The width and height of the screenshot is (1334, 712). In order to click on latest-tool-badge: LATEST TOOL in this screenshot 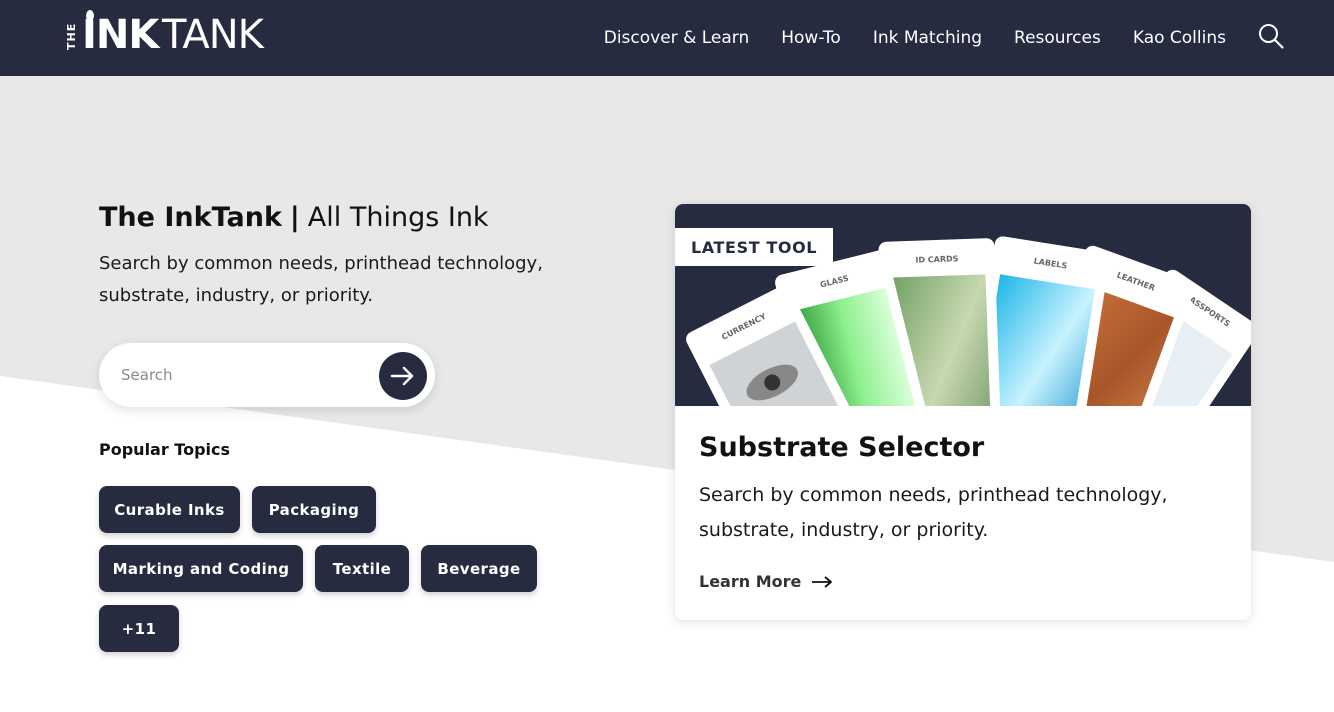, I will do `click(754, 247)`.